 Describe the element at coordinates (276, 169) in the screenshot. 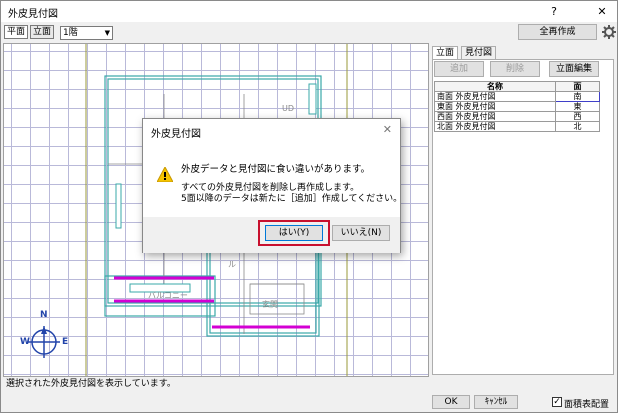

I see `dialog-message: 外皮データと見付図に食い違いがあります。` at that location.